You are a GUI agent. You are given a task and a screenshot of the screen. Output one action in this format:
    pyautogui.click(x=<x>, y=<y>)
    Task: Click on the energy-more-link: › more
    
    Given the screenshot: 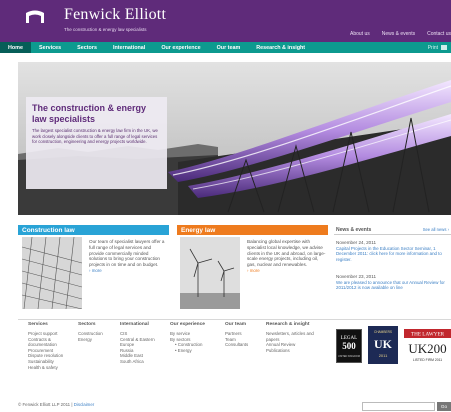 What is the action you would take?
    pyautogui.click(x=253, y=270)
    